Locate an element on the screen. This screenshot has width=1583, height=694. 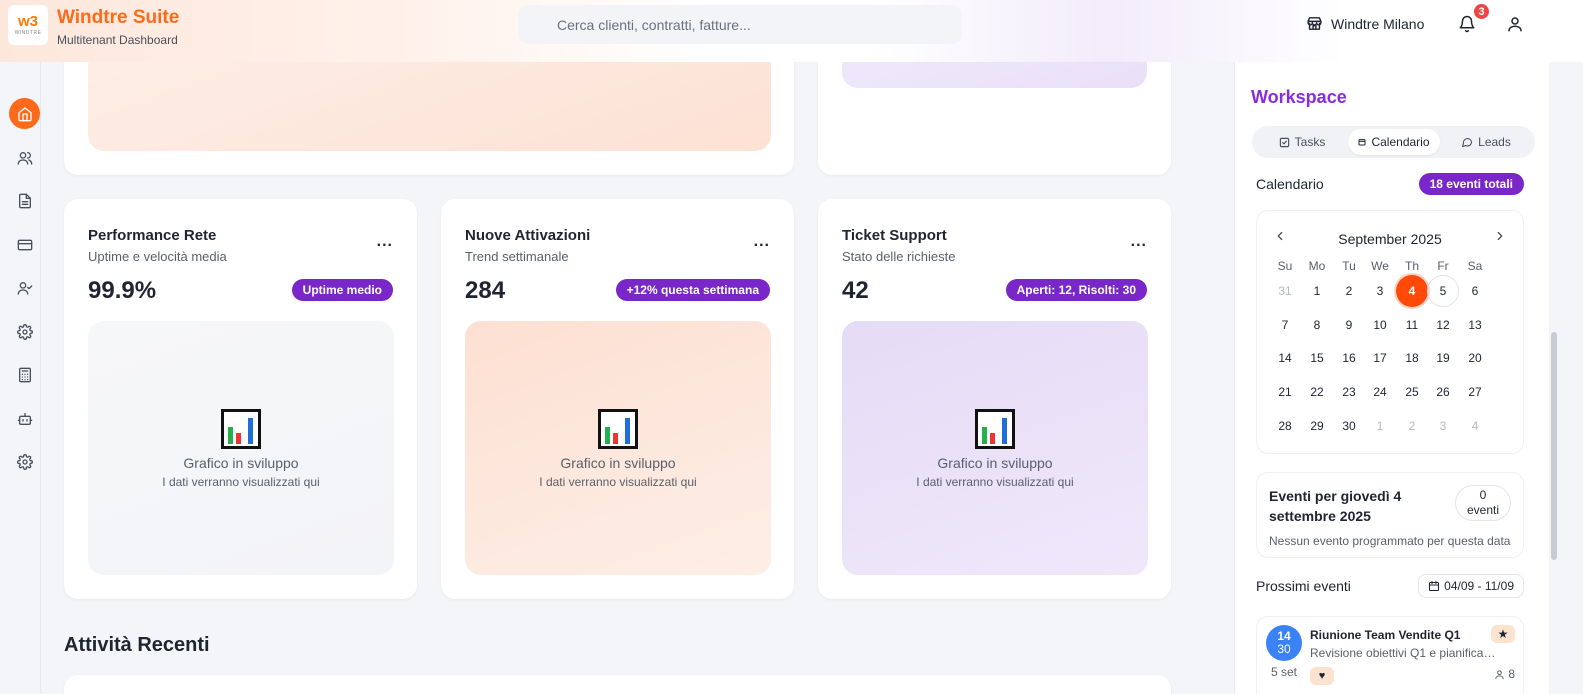
sidebar-item-users-check is located at coordinates (24, 287).